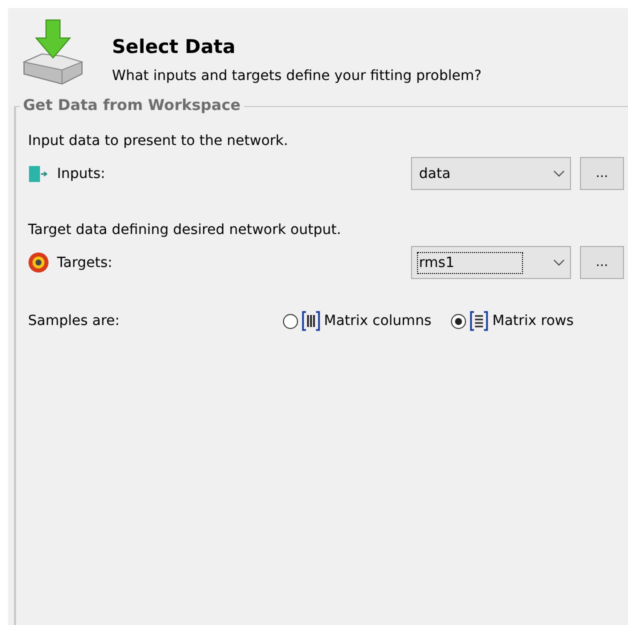 The height and width of the screenshot is (625, 628). Describe the element at coordinates (311, 321) in the screenshot. I see `matrix-columns-icon` at that location.